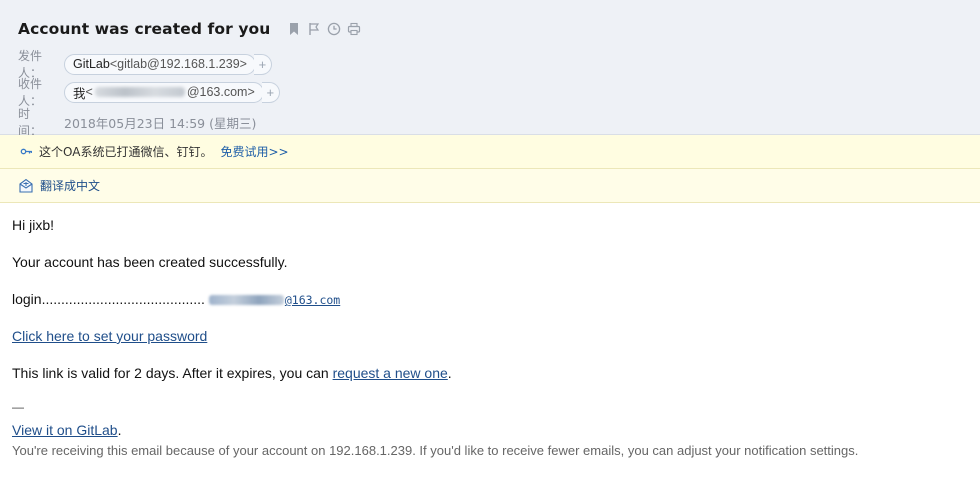  What do you see at coordinates (119, 430) in the screenshot?
I see `view-suffix: .` at bounding box center [119, 430].